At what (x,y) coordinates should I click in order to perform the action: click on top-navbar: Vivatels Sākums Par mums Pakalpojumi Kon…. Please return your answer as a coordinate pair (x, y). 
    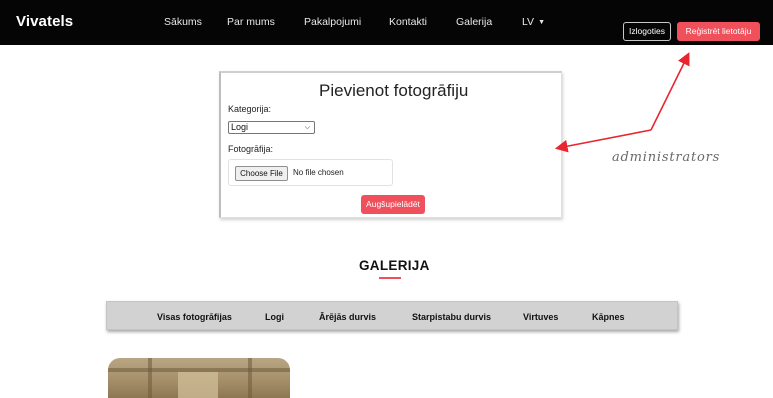
    Looking at the image, I should click on (386, 22).